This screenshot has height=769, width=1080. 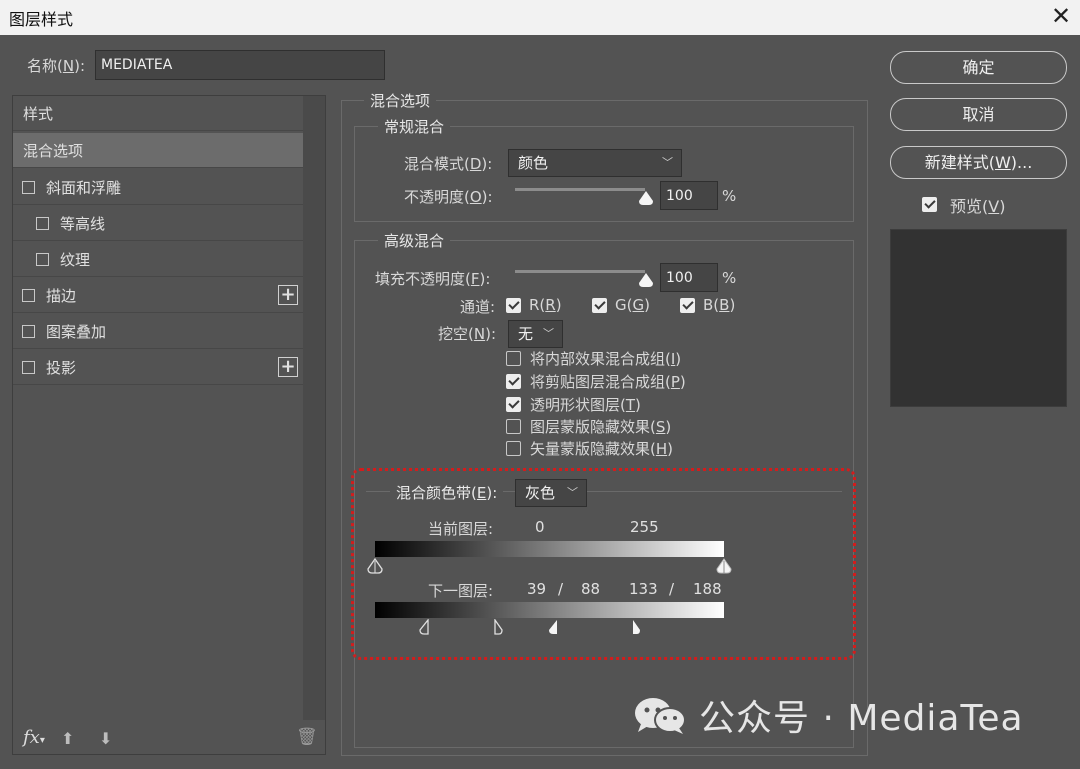 What do you see at coordinates (314, 408) in the screenshot?
I see `style-list-scrollbar` at bounding box center [314, 408].